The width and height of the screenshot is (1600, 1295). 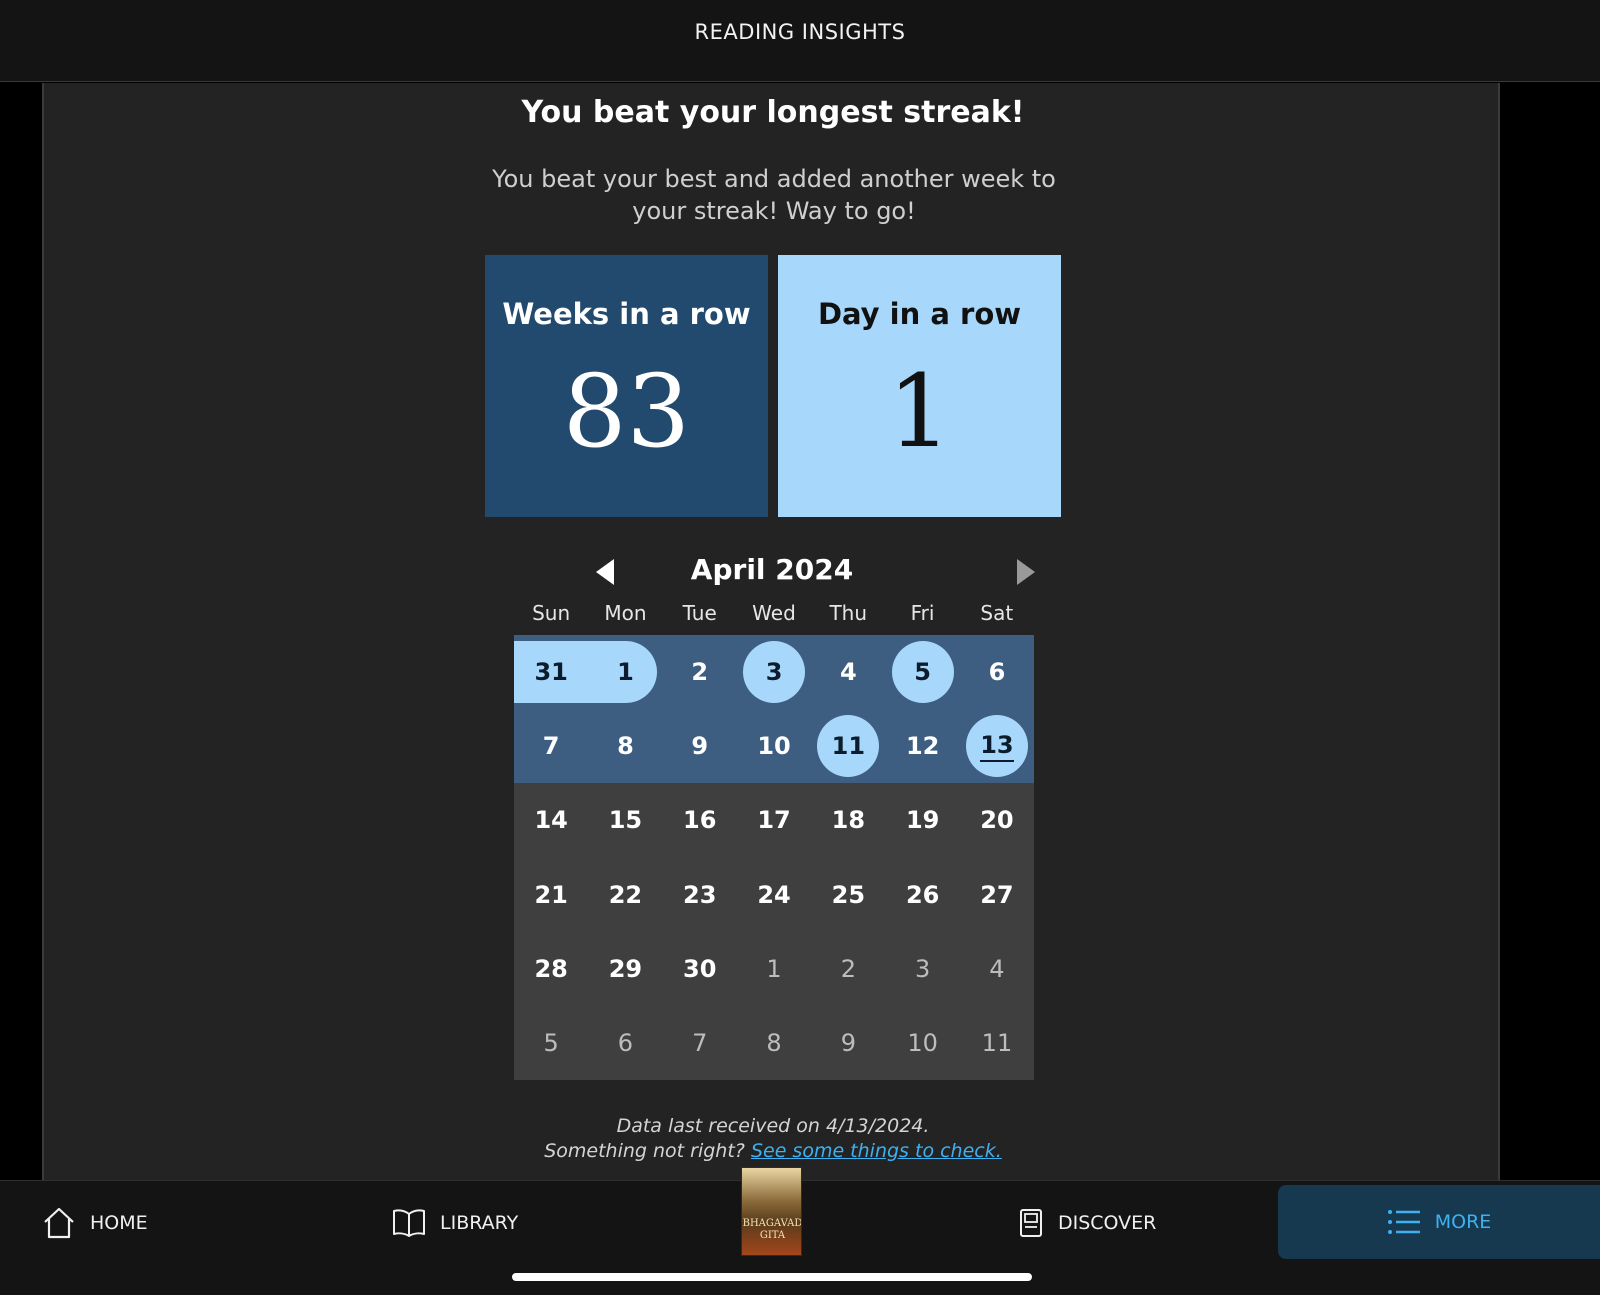 I want to click on calendar-day-number: 11, so click(x=997, y=1043).